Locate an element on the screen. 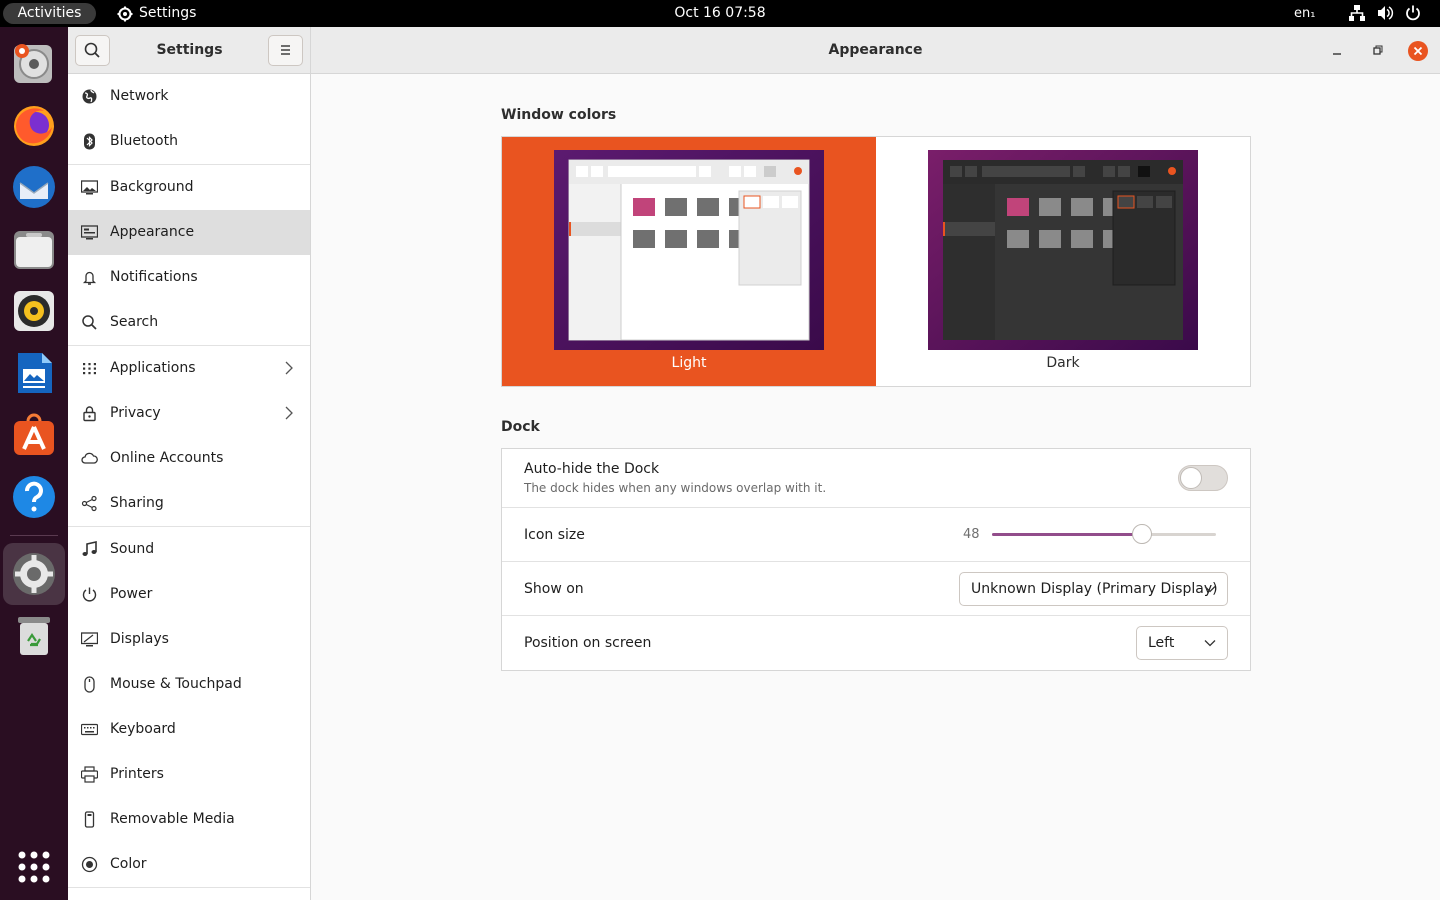 Image resolution: width=1440 pixels, height=900 pixels. dock-thunderbird-icon is located at coordinates (34, 187).